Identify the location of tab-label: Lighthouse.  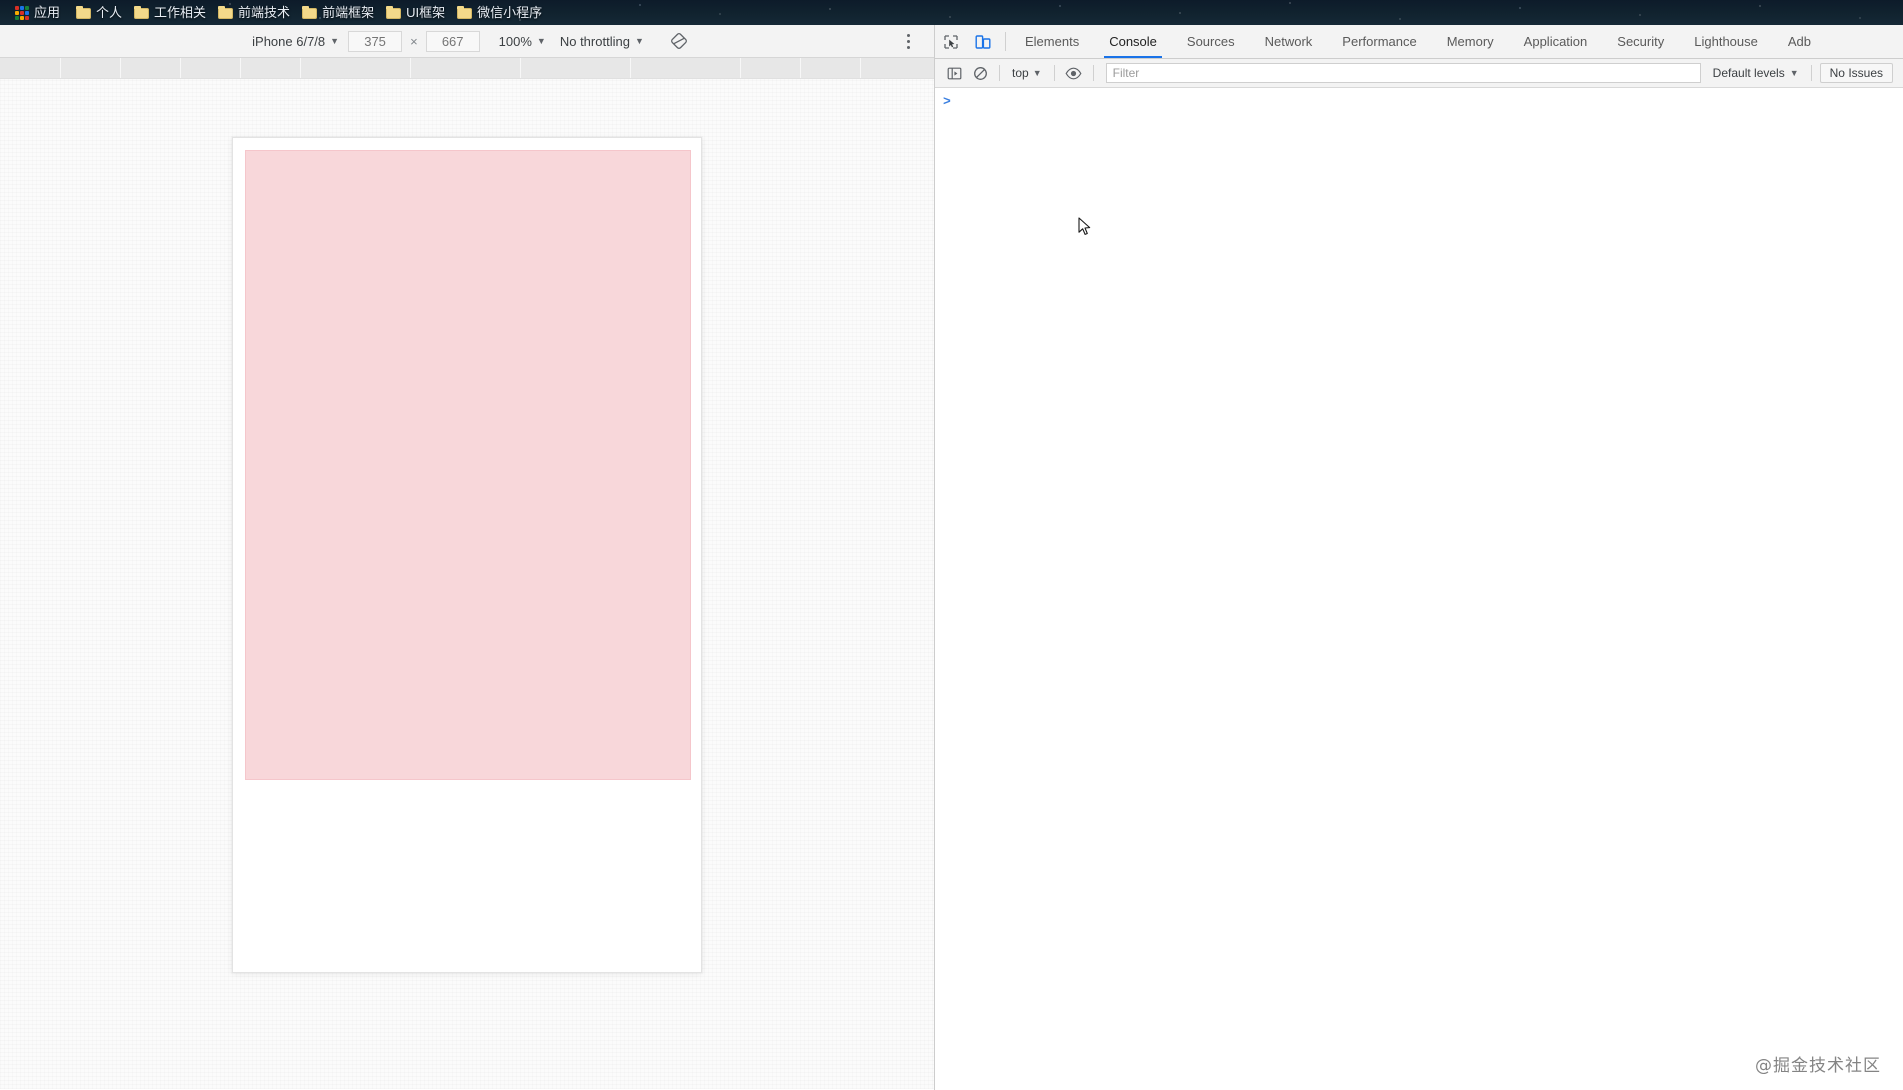
(1726, 41).